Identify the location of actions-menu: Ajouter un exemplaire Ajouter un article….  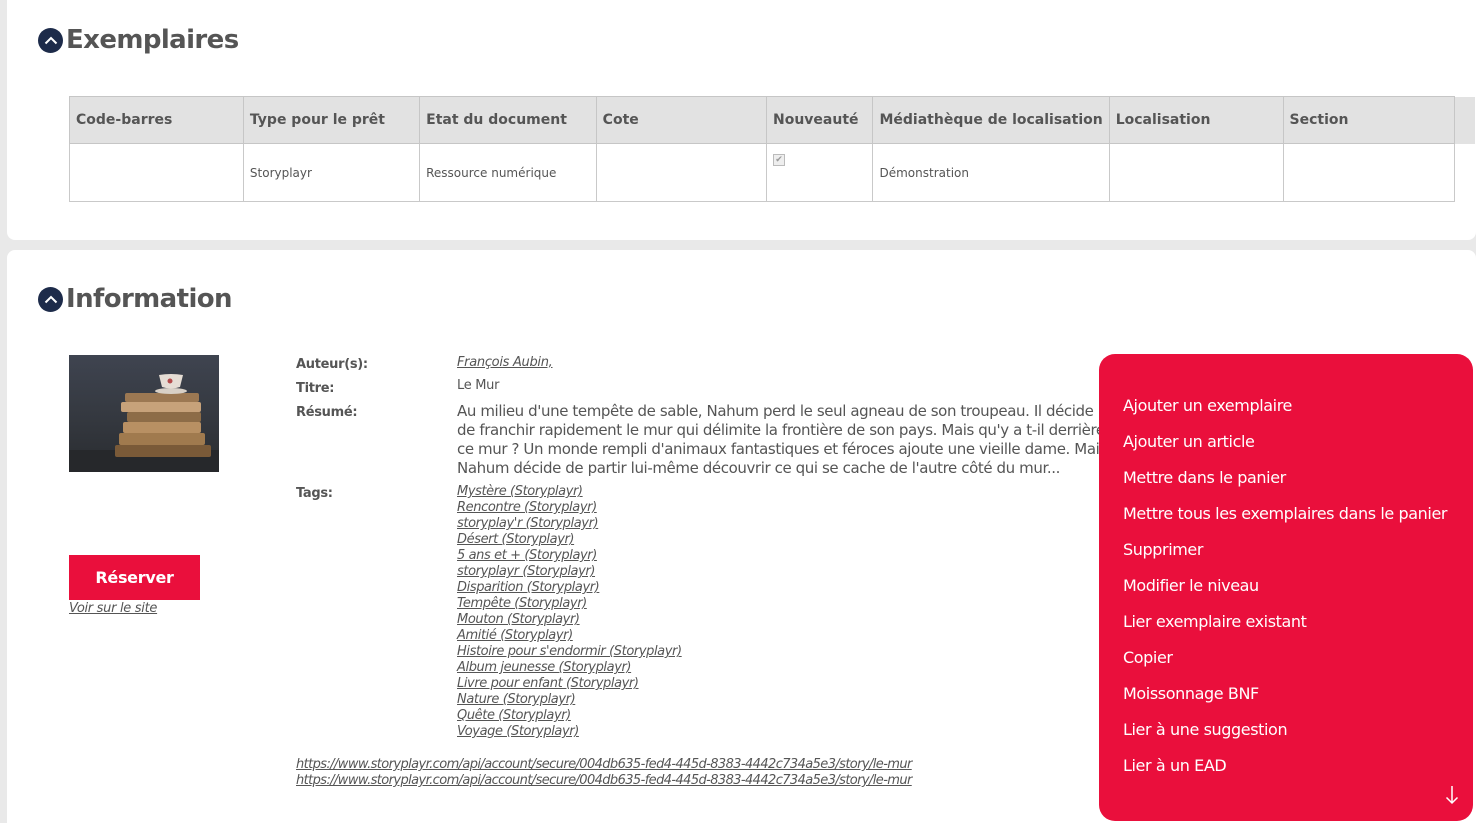
(1286, 587).